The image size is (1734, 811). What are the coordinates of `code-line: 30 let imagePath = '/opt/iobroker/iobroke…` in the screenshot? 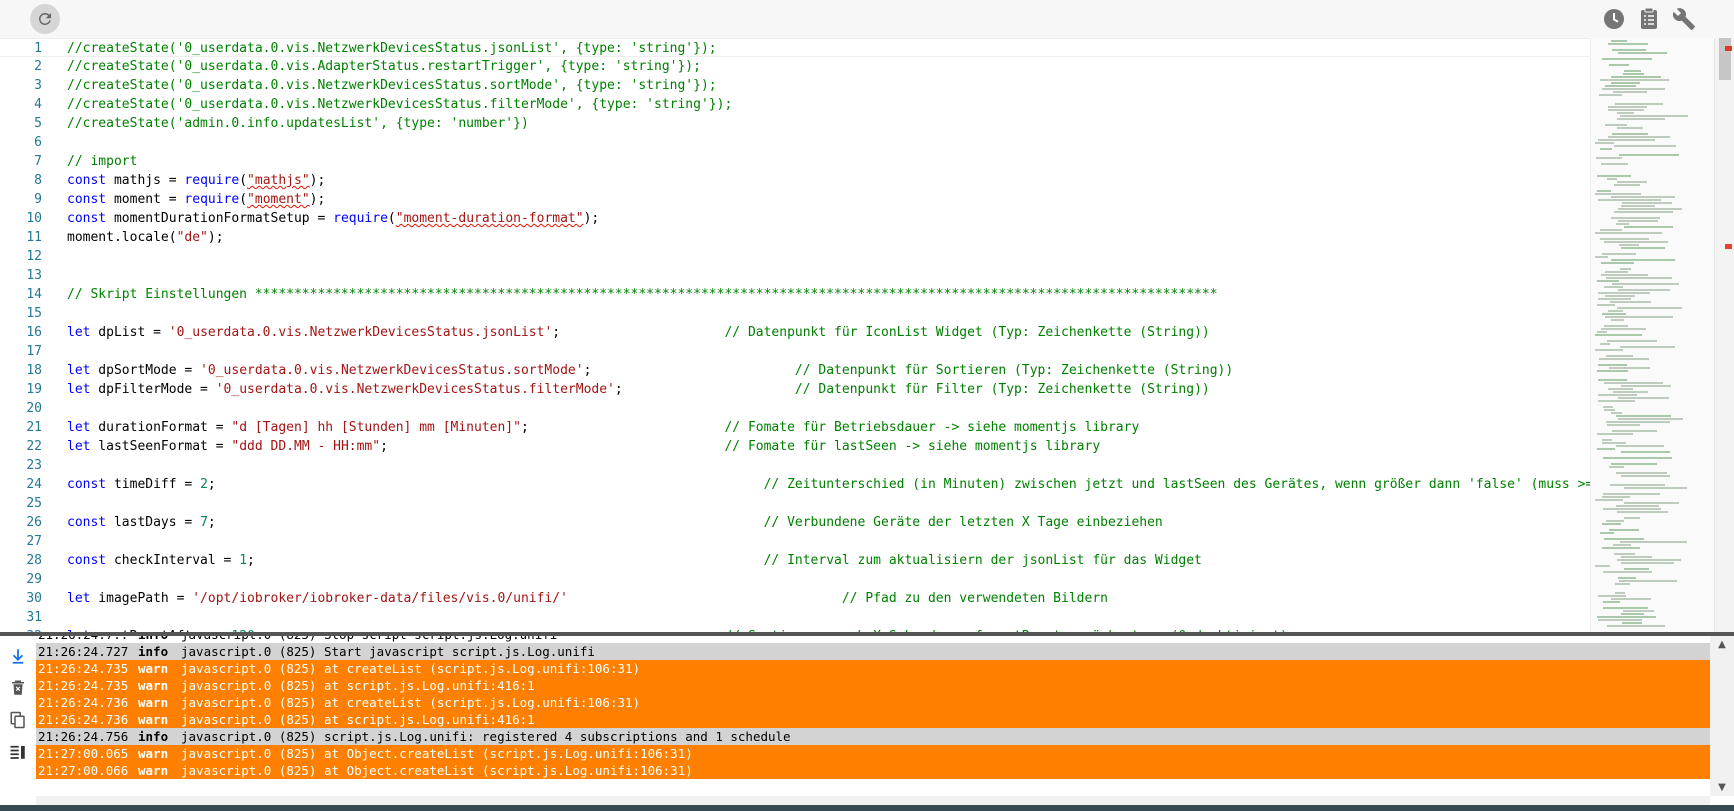 It's located at (795, 598).